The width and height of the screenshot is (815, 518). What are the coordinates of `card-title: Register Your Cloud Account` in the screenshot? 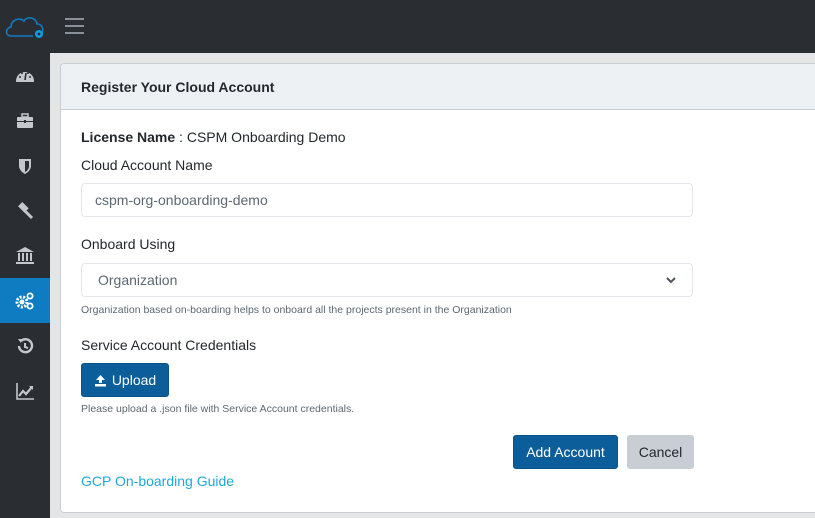 It's located at (438, 87).